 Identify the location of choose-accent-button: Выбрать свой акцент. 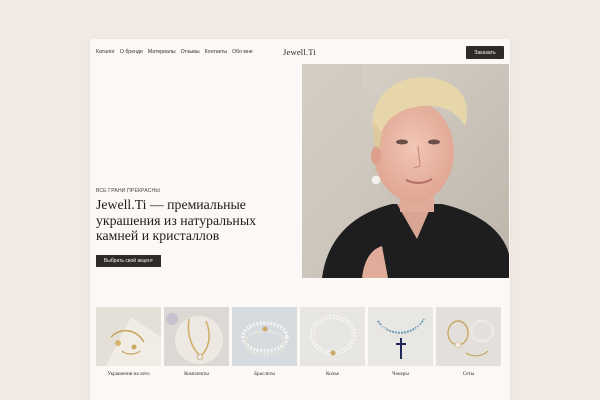
(128, 261).